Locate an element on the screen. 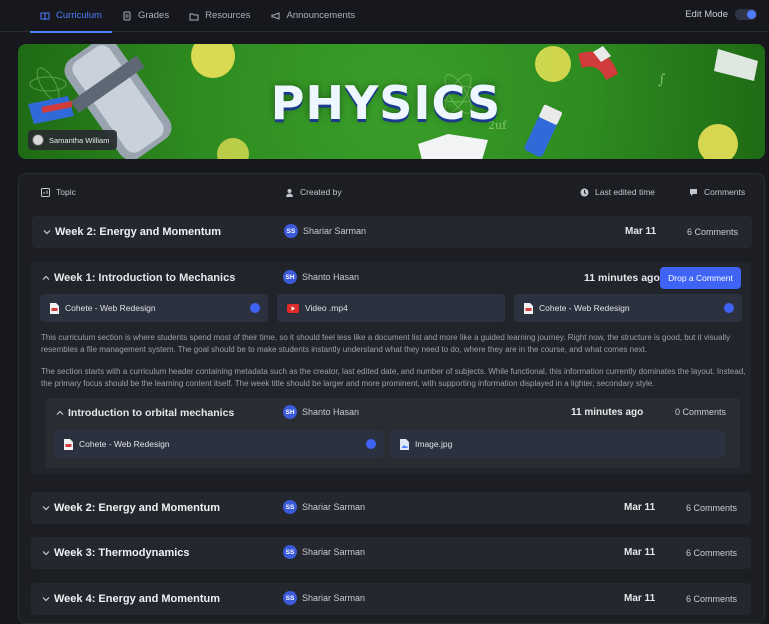 This screenshot has width=769, height=624. user-icon is located at coordinates (289, 192).